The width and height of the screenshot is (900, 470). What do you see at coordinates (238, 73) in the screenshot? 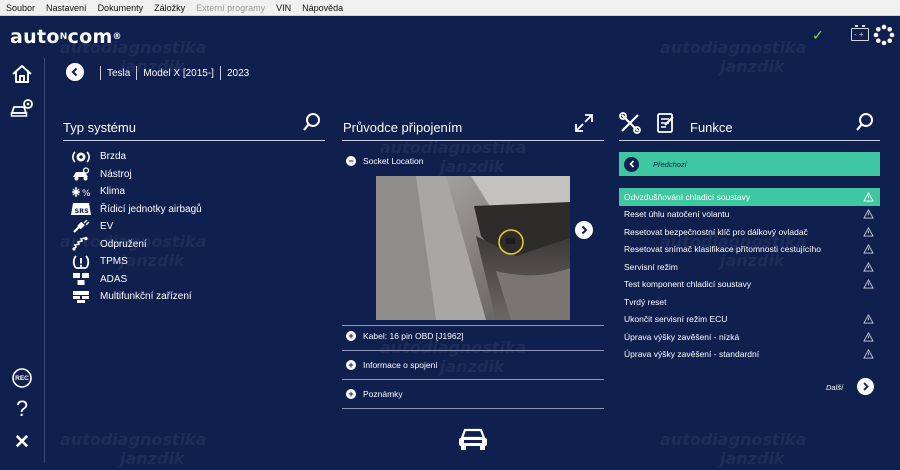
I see `breadcrumb-year: 2023` at bounding box center [238, 73].